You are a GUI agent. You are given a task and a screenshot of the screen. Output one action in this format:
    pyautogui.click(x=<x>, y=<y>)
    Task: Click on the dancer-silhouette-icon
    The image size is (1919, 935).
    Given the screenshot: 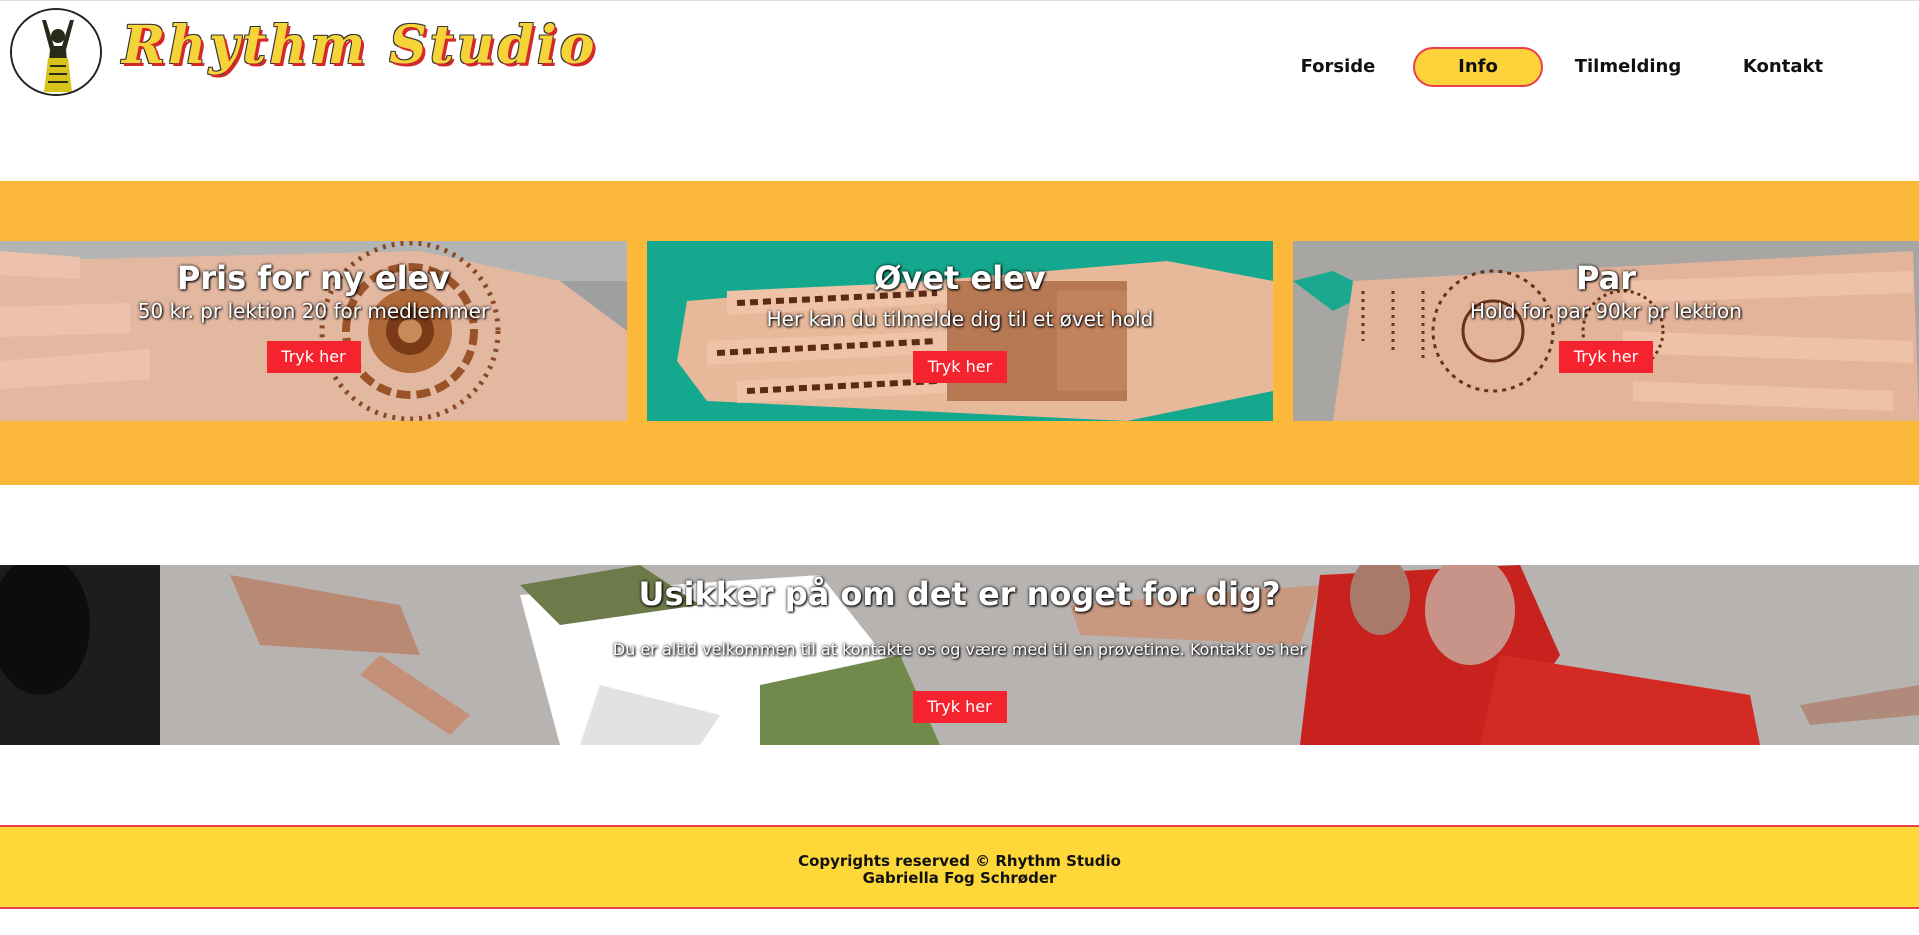 What is the action you would take?
    pyautogui.click(x=56, y=52)
    